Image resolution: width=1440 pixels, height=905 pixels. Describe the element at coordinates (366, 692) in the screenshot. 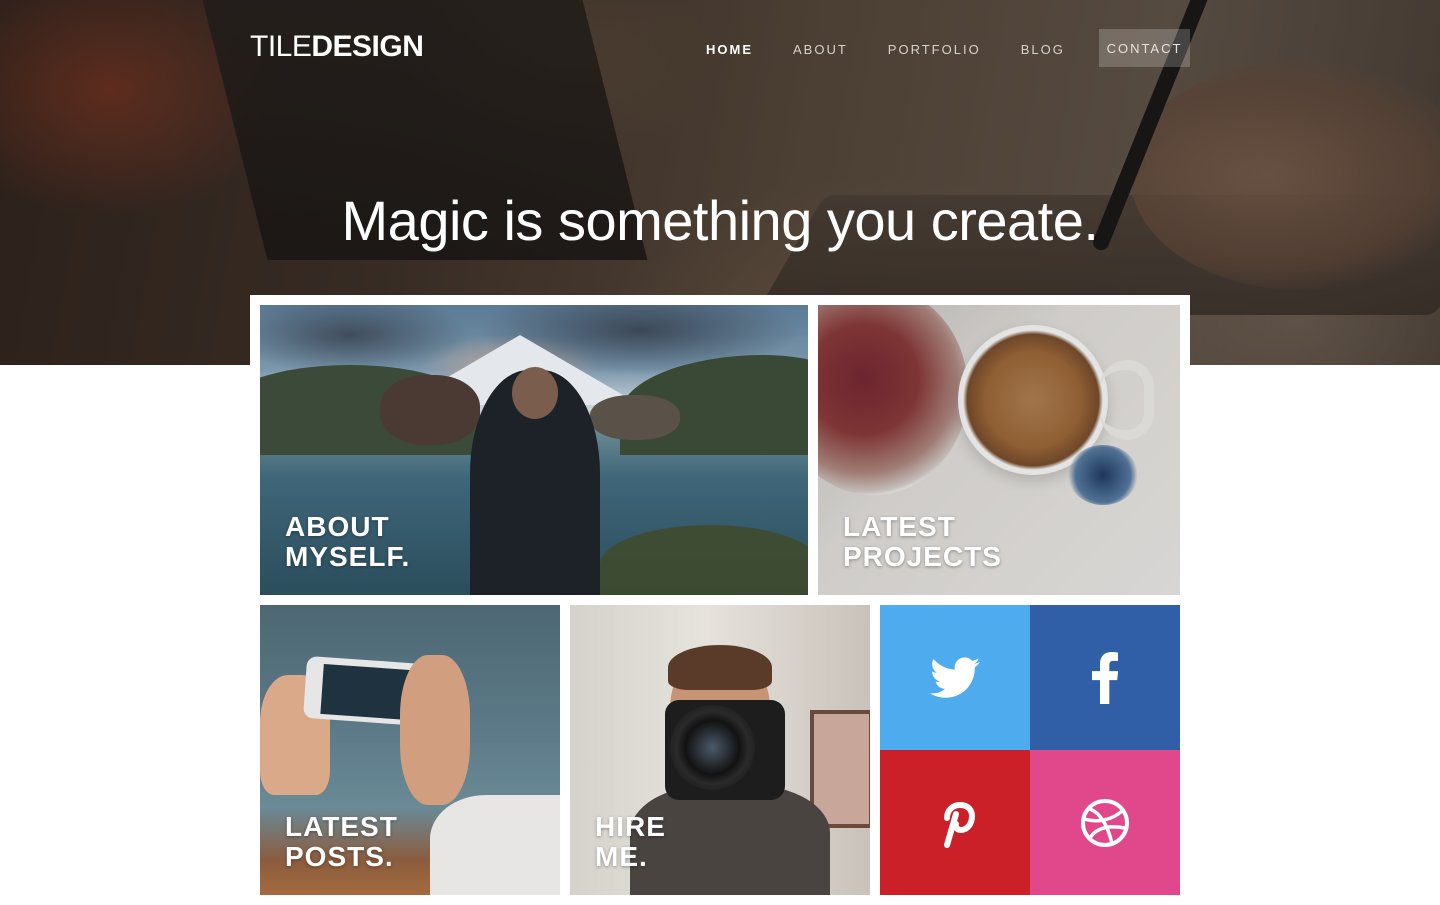

I see `phone-screen` at that location.